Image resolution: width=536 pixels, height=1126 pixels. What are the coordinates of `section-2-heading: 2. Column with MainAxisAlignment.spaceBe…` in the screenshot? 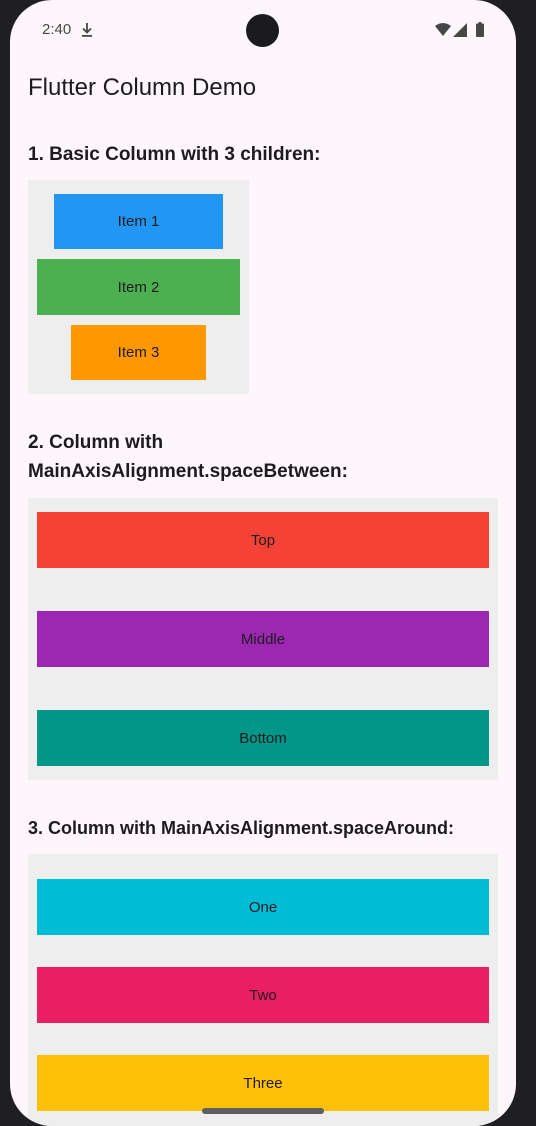 It's located at (188, 457).